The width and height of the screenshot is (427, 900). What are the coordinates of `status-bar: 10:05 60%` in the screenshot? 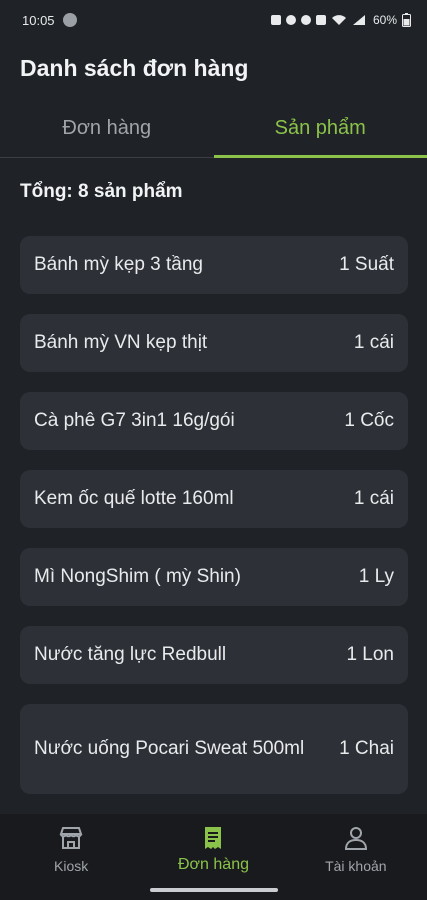 It's located at (213, 20).